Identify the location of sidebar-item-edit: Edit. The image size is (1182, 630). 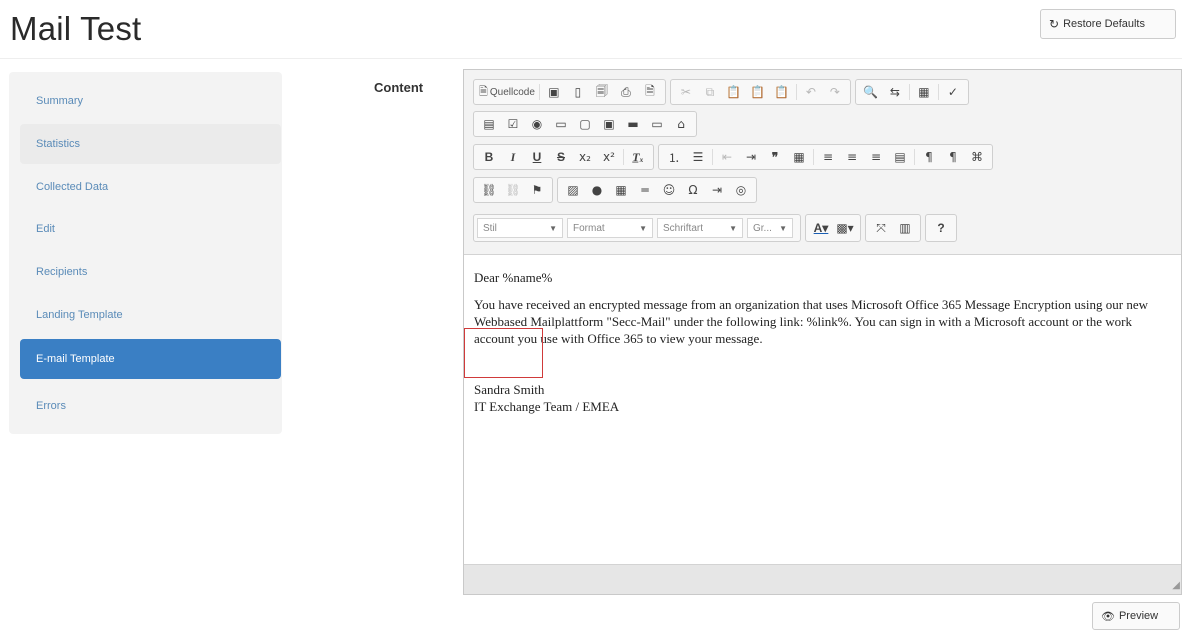
(150, 229).